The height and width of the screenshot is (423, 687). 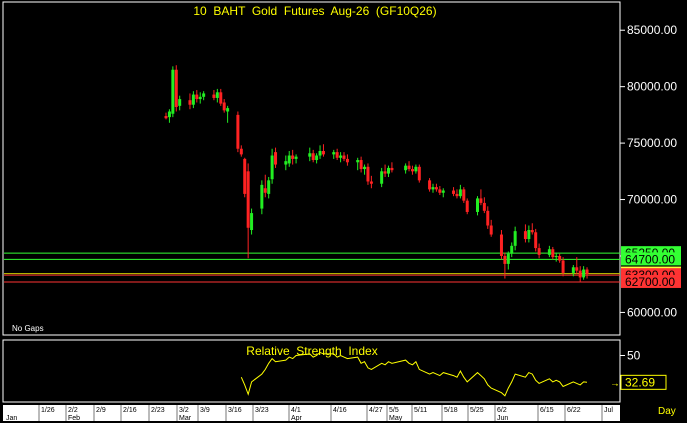 I want to click on date-label: 2/9, so click(x=101, y=410).